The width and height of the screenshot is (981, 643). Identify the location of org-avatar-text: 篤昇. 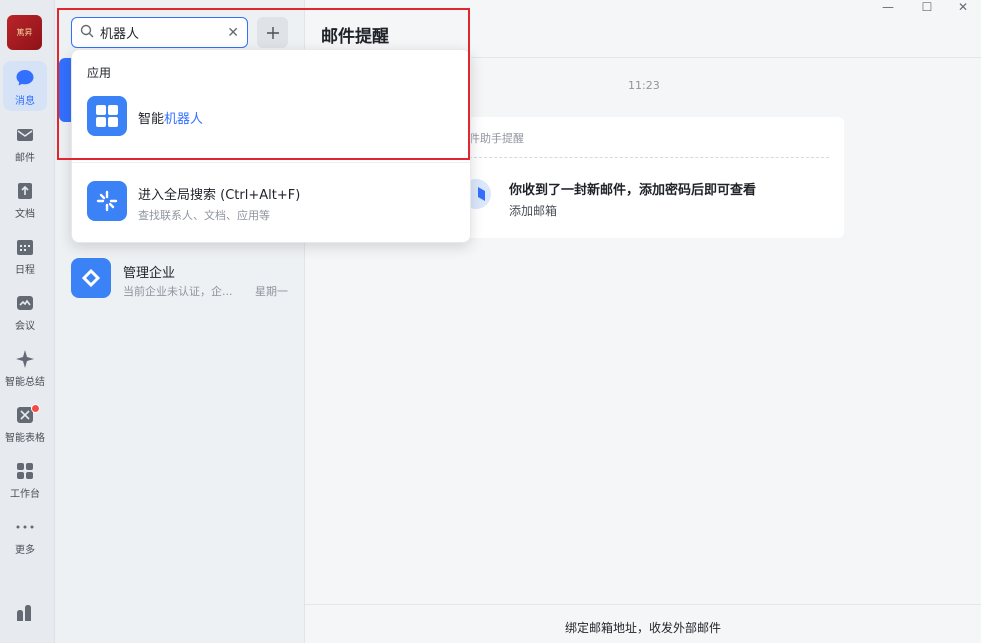
(24, 32).